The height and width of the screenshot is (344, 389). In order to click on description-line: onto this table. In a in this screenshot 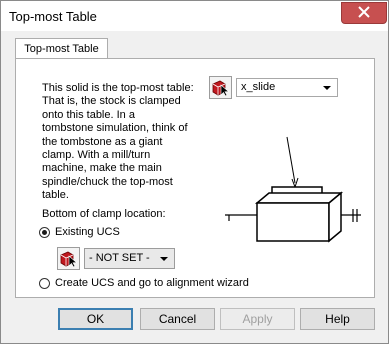, I will do `click(88, 114)`.